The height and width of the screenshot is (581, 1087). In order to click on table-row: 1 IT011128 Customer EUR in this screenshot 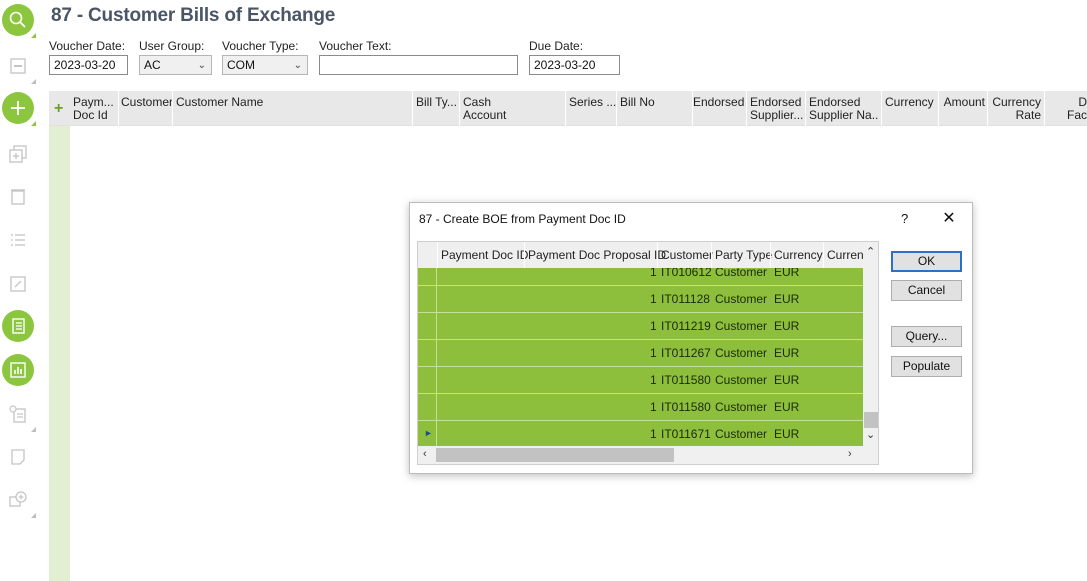, I will do `click(640, 299)`.